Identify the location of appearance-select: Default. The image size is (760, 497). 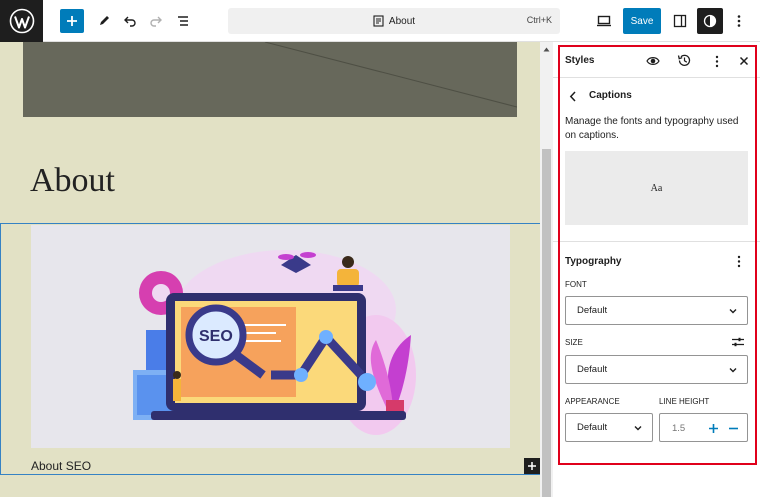
(609, 427).